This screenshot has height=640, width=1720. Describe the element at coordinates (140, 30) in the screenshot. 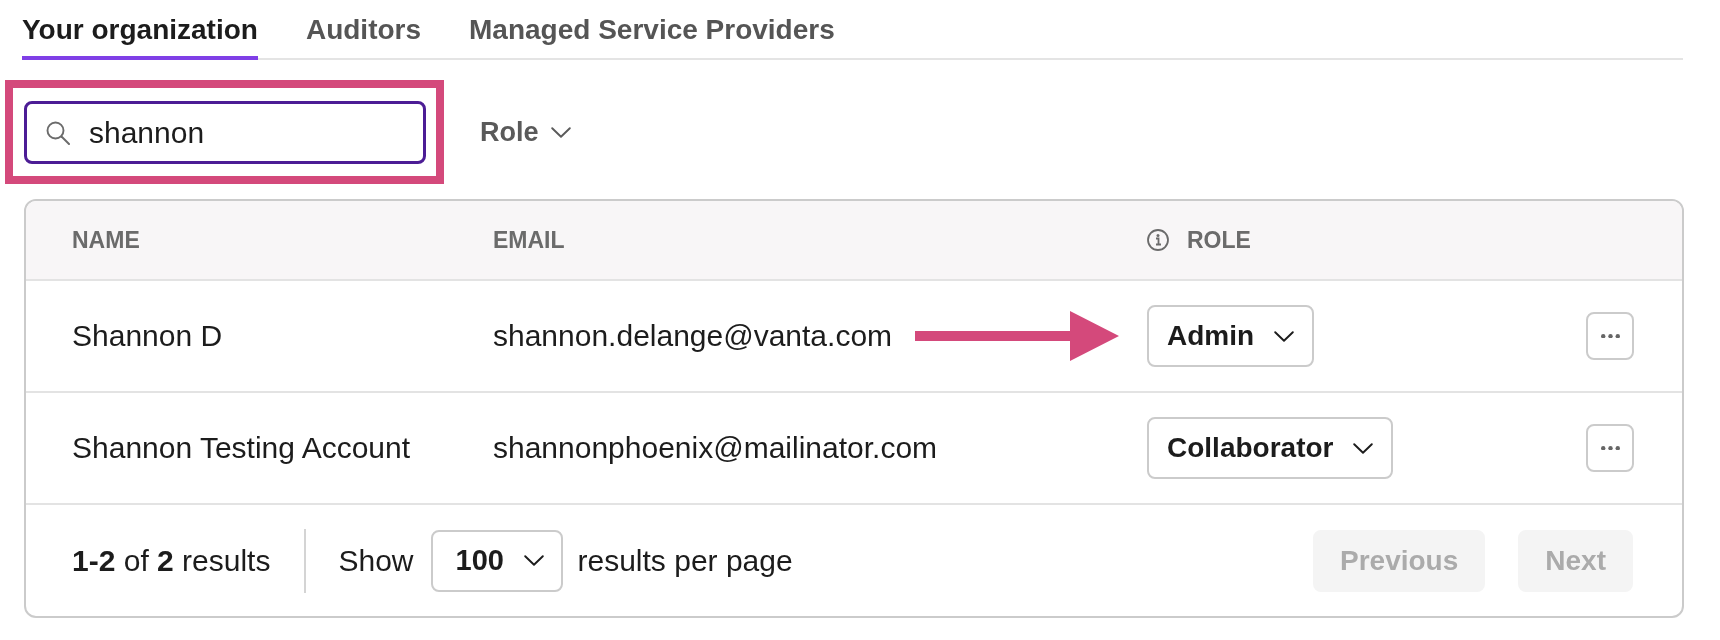

I see `tab: Your organization` at that location.